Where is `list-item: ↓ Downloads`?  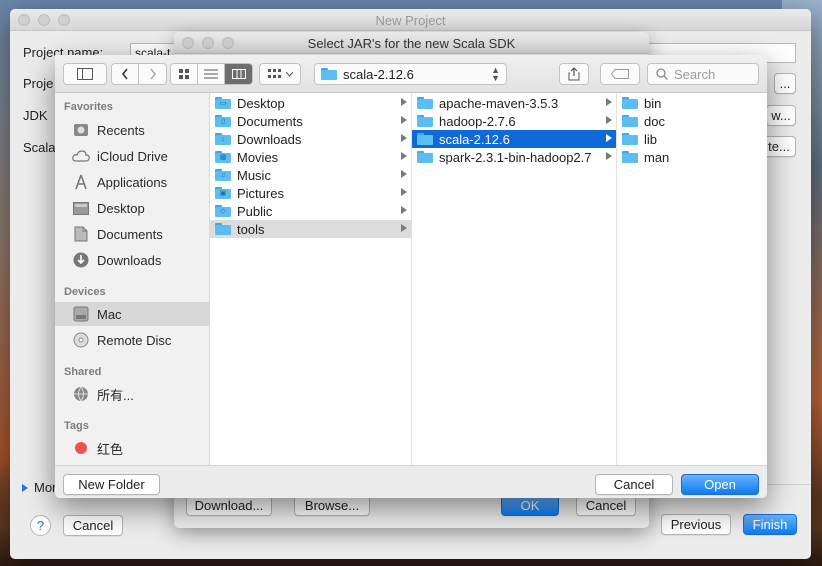
list-item: ↓ Downloads is located at coordinates (310, 139).